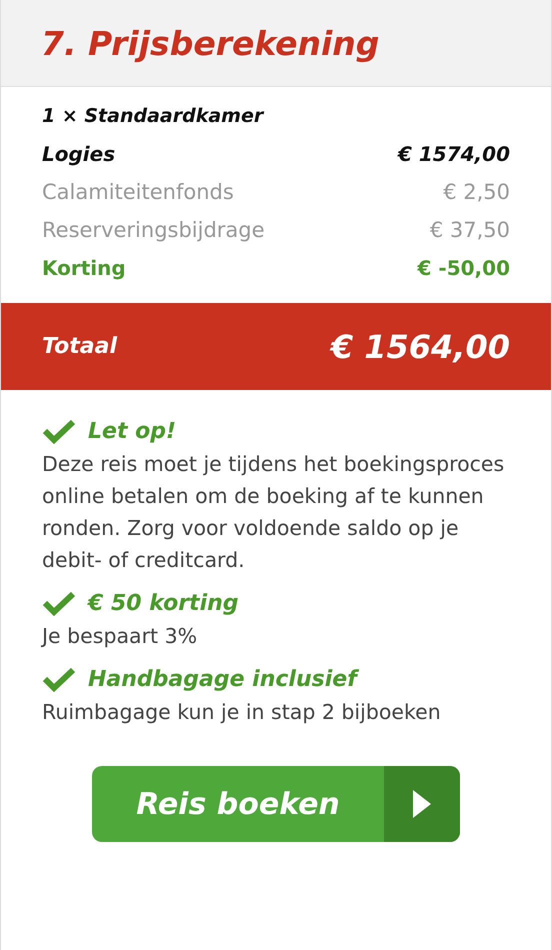 This screenshot has height=950, width=552. Describe the element at coordinates (120, 636) in the screenshot. I see `note-text: Je bespaart 3%` at that location.